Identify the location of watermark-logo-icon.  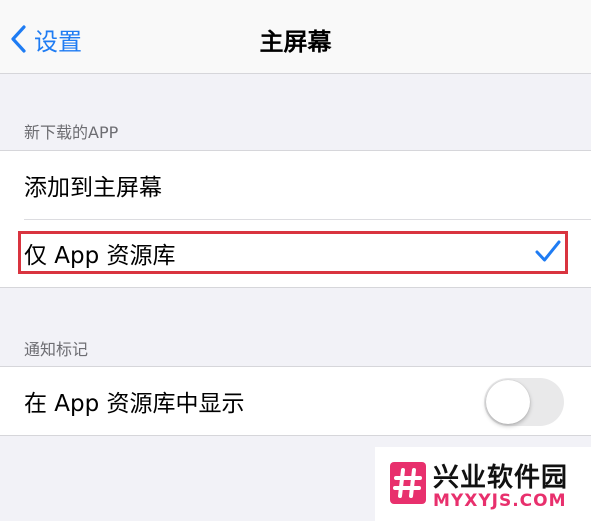
(408, 485).